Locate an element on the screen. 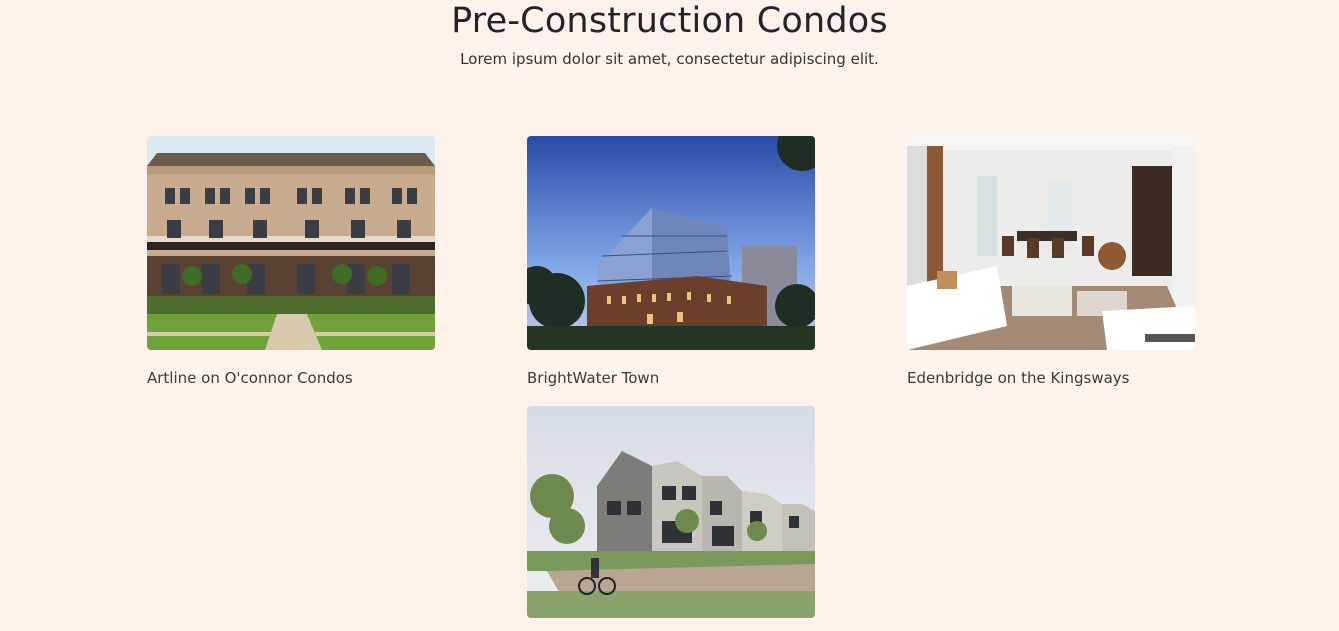  listing-name: Edenbridge on the Kingsways is located at coordinates (1051, 378).